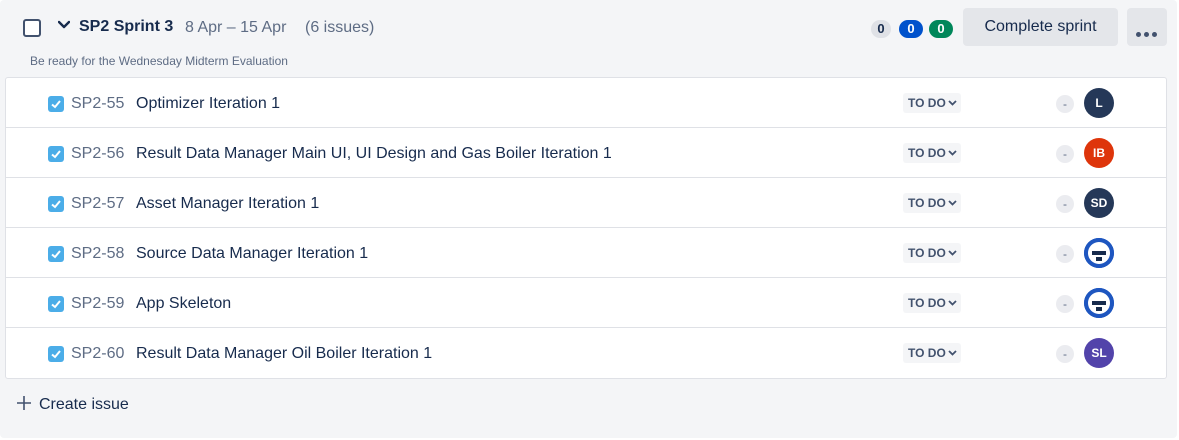 The height and width of the screenshot is (440, 1179). I want to click on create-issue-label: Create issue, so click(84, 404).